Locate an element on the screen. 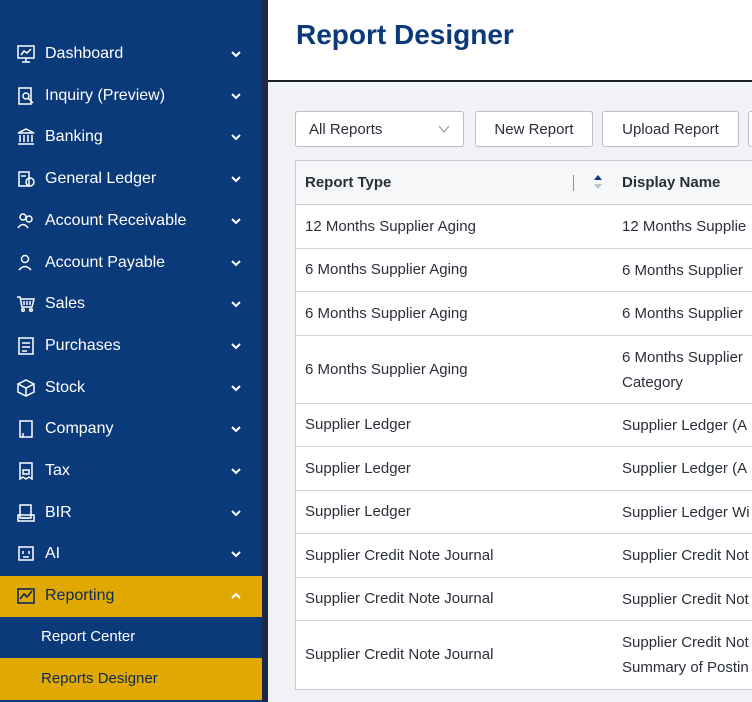 This screenshot has width=752, height=702. ai-icon is located at coordinates (26, 554).